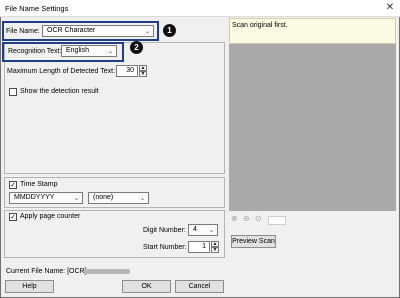 This screenshot has width=400, height=298. Describe the element at coordinates (169, 30) in the screenshot. I see `callout-badge-1: 1` at that location.